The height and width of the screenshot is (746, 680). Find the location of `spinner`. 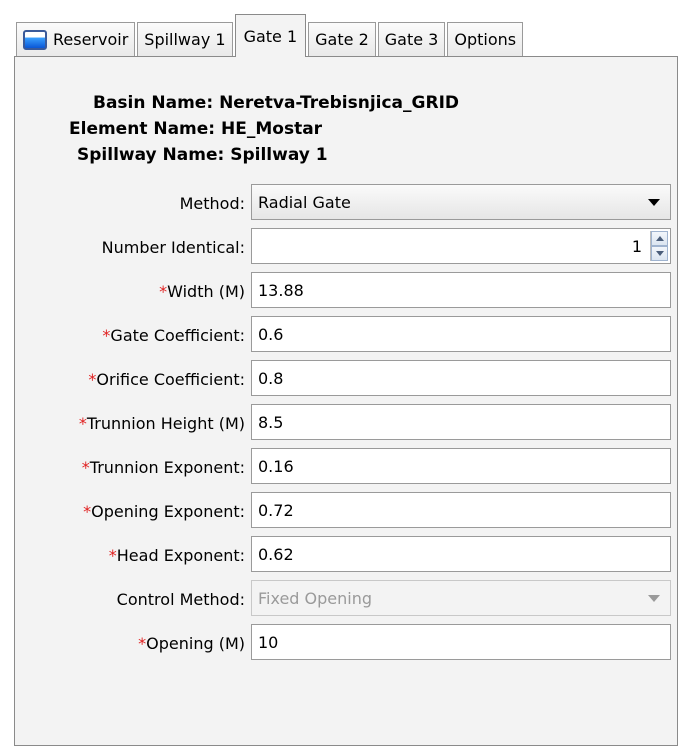

spinner is located at coordinates (659, 246).